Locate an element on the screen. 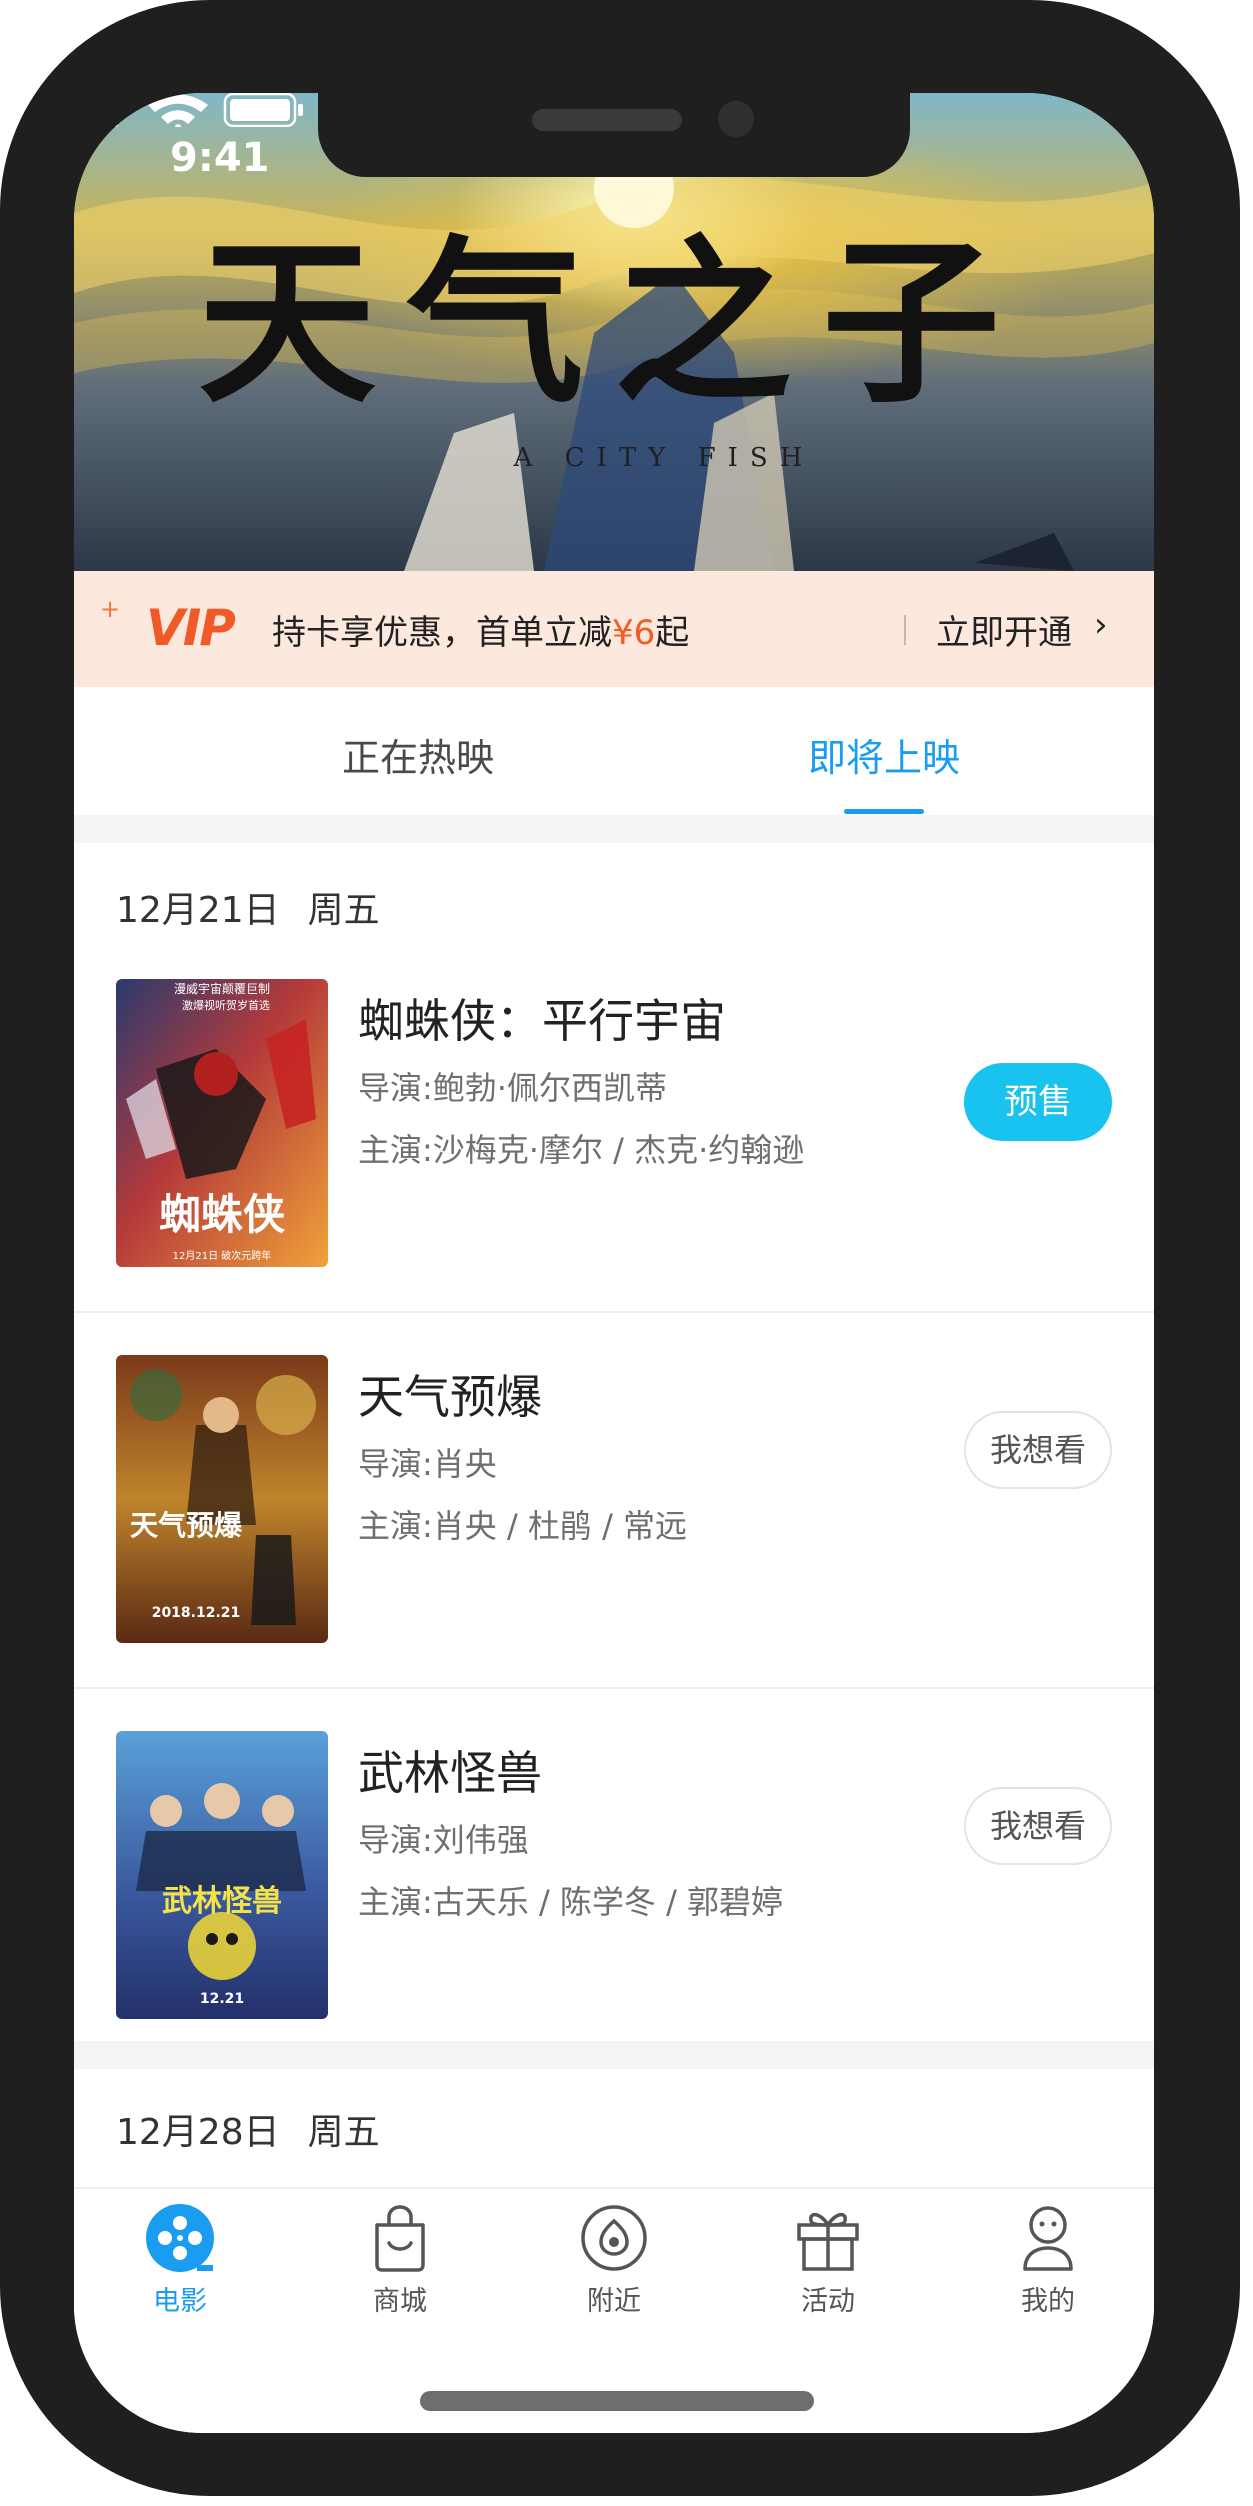 The image size is (1253, 2506). vip-divider is located at coordinates (905, 630).